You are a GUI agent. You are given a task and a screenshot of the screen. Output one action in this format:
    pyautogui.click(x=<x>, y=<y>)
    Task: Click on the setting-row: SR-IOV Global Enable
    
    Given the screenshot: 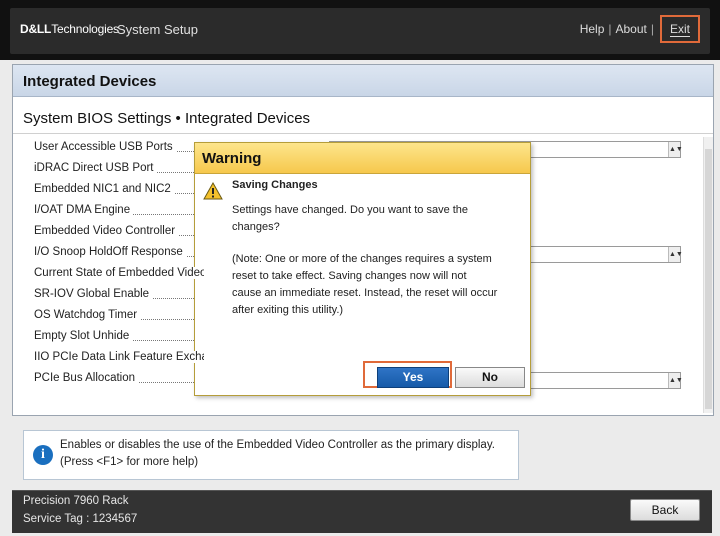 What is the action you would take?
    pyautogui.click(x=119, y=298)
    